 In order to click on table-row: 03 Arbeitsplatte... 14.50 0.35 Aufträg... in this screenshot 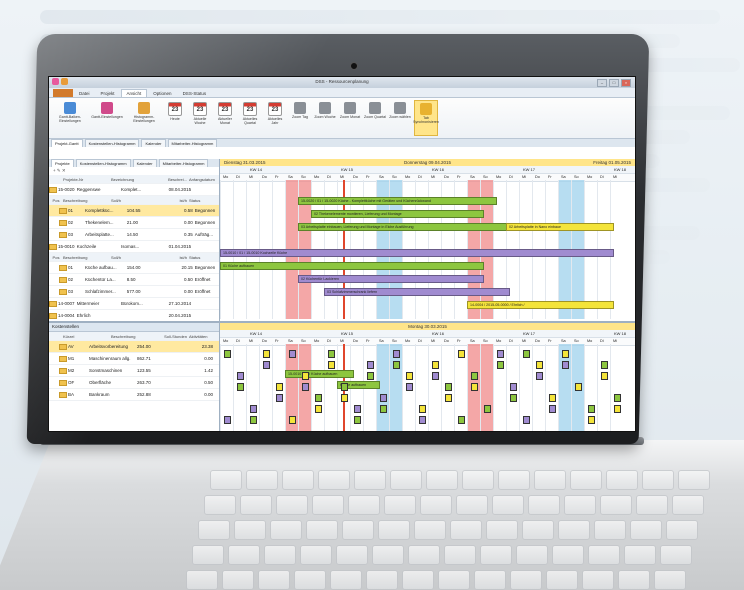, I will do `click(134, 235)`.